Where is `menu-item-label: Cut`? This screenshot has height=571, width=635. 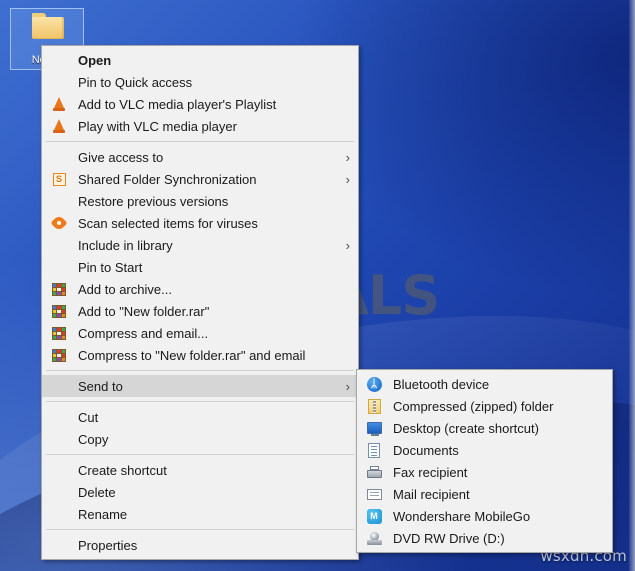 menu-item-label: Cut is located at coordinates (88, 417).